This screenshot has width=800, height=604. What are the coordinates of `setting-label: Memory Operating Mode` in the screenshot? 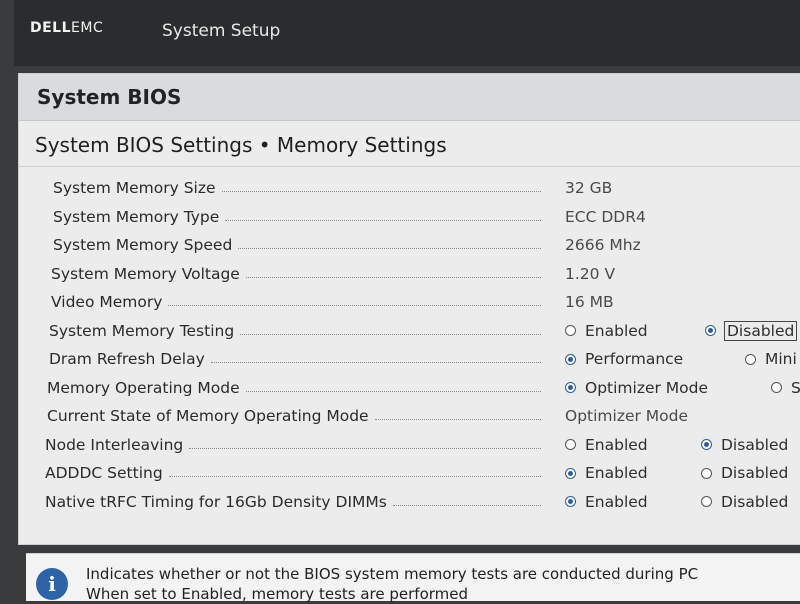 It's located at (143, 387).